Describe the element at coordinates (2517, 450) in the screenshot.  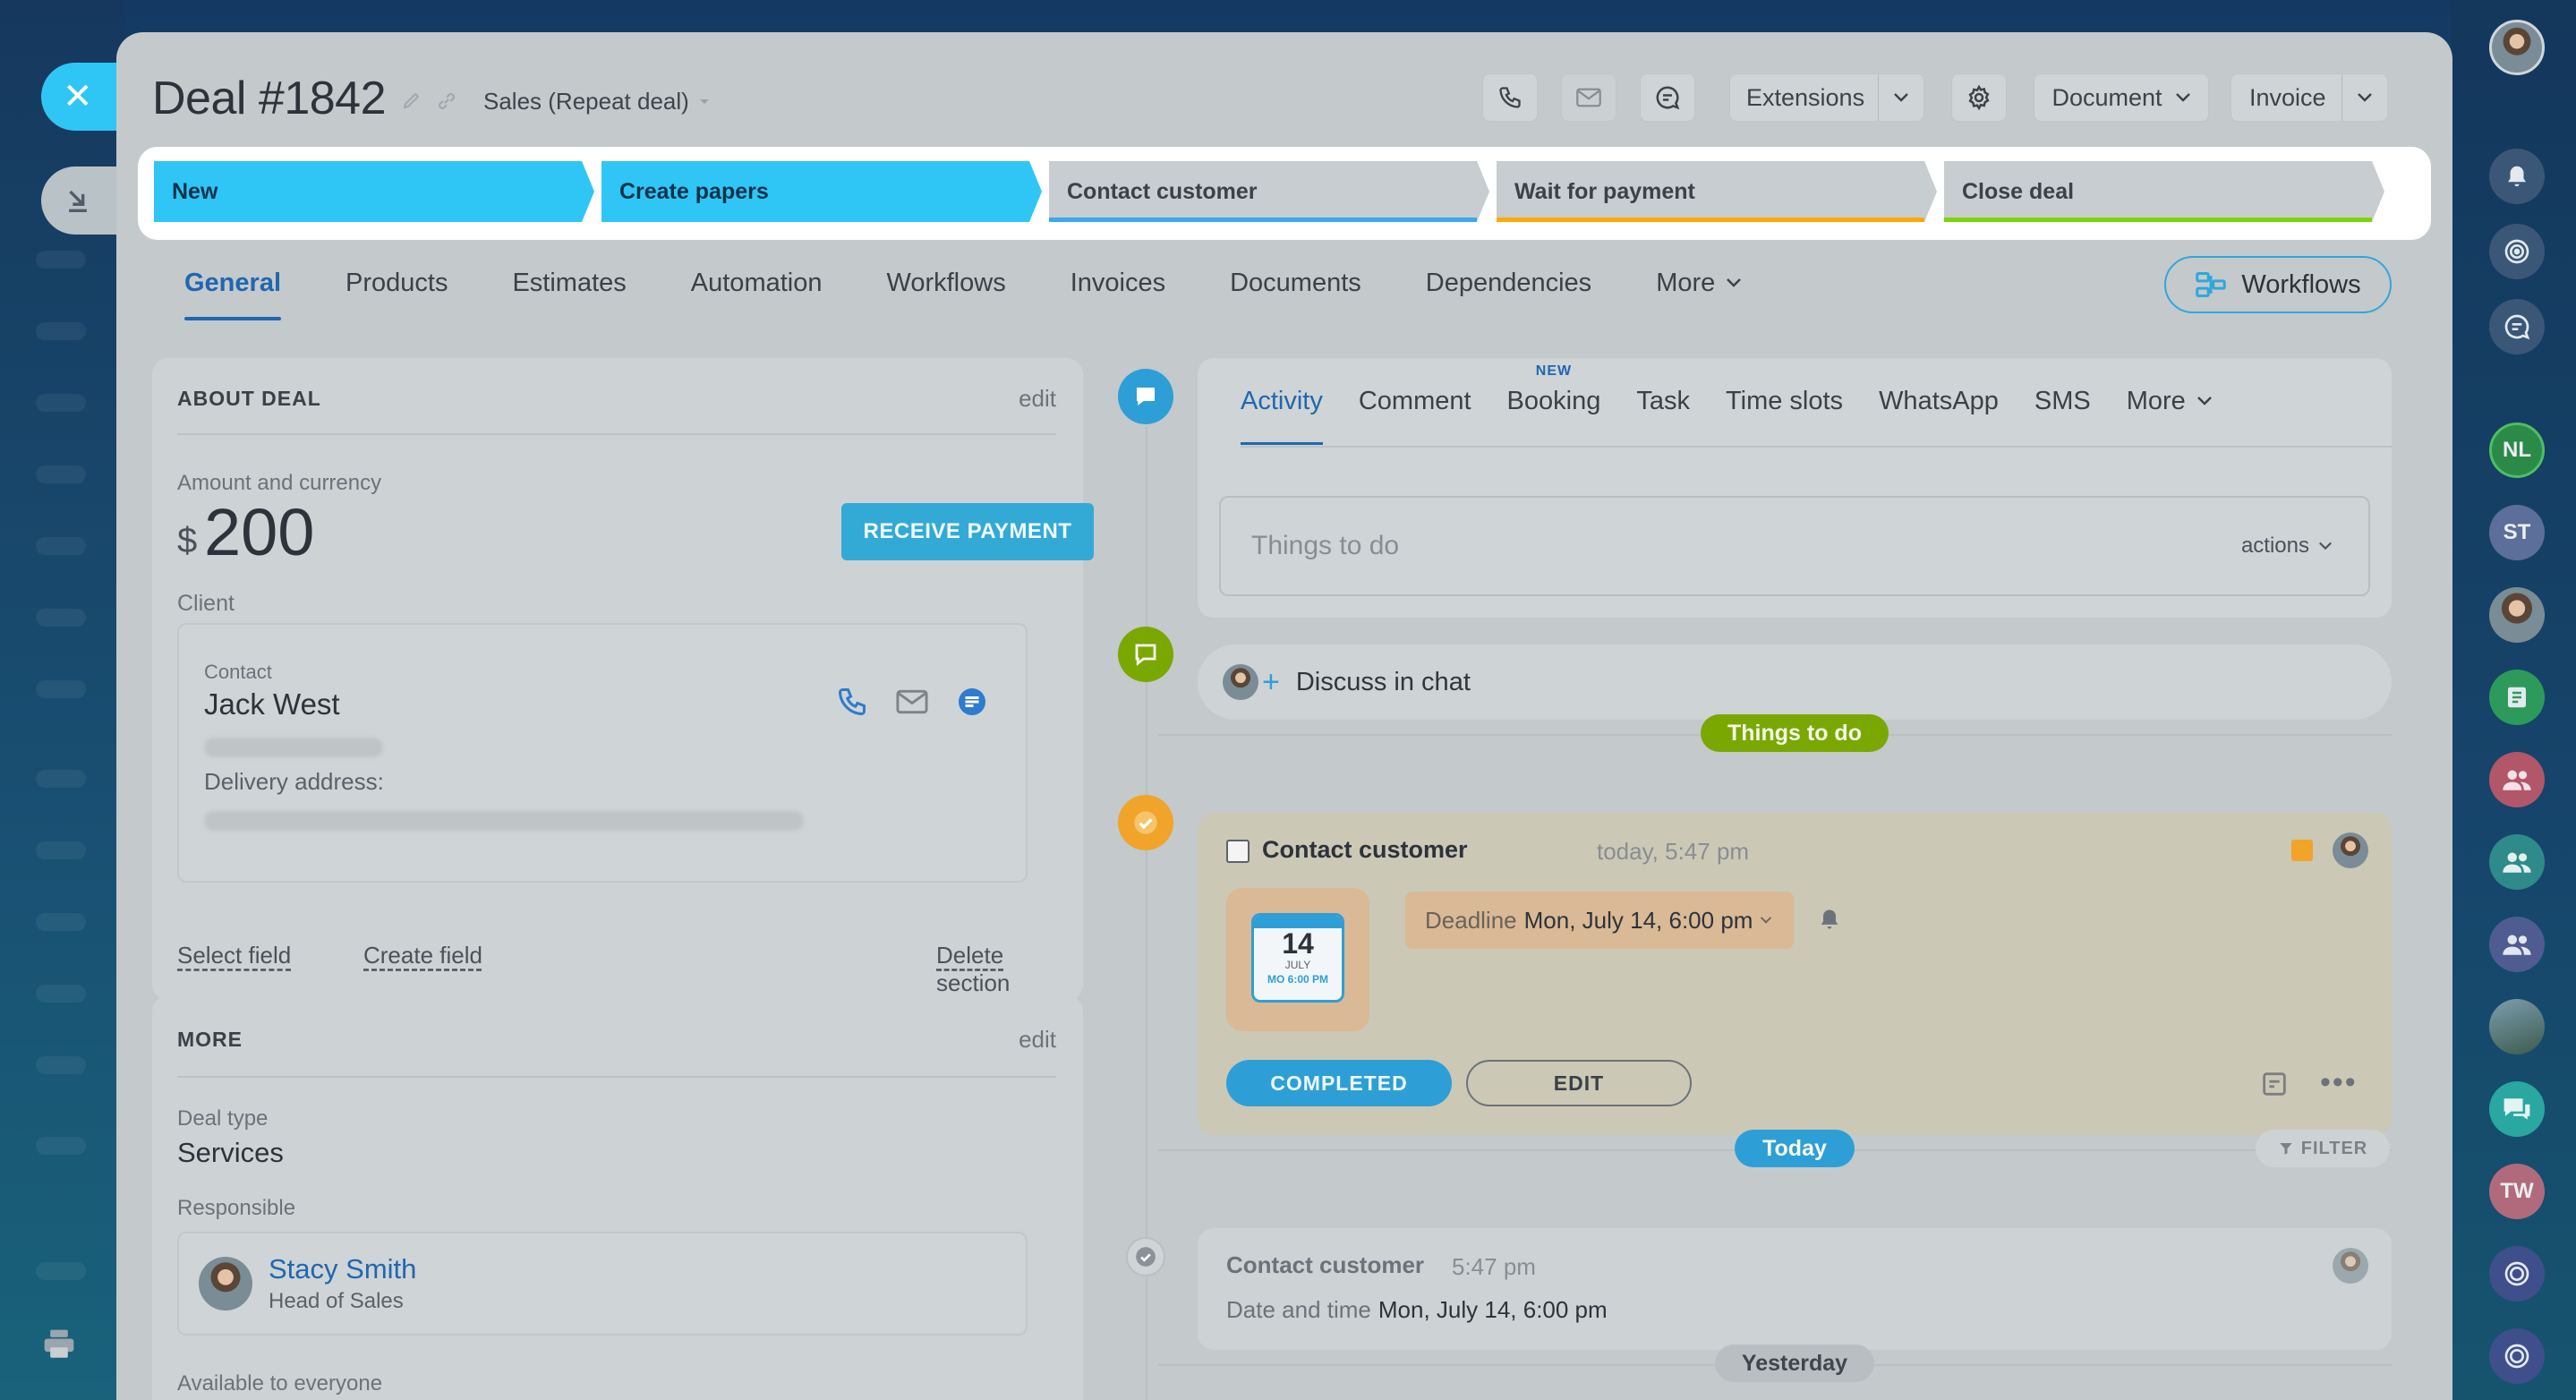
I see `contact-badge-nl: NL` at that location.